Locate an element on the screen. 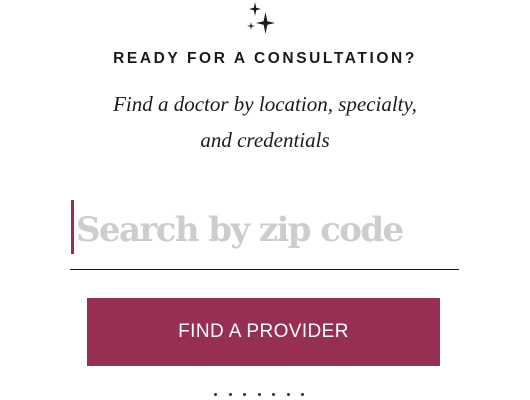 The width and height of the screenshot is (530, 400). sparkle-icon is located at coordinates (261, 18).